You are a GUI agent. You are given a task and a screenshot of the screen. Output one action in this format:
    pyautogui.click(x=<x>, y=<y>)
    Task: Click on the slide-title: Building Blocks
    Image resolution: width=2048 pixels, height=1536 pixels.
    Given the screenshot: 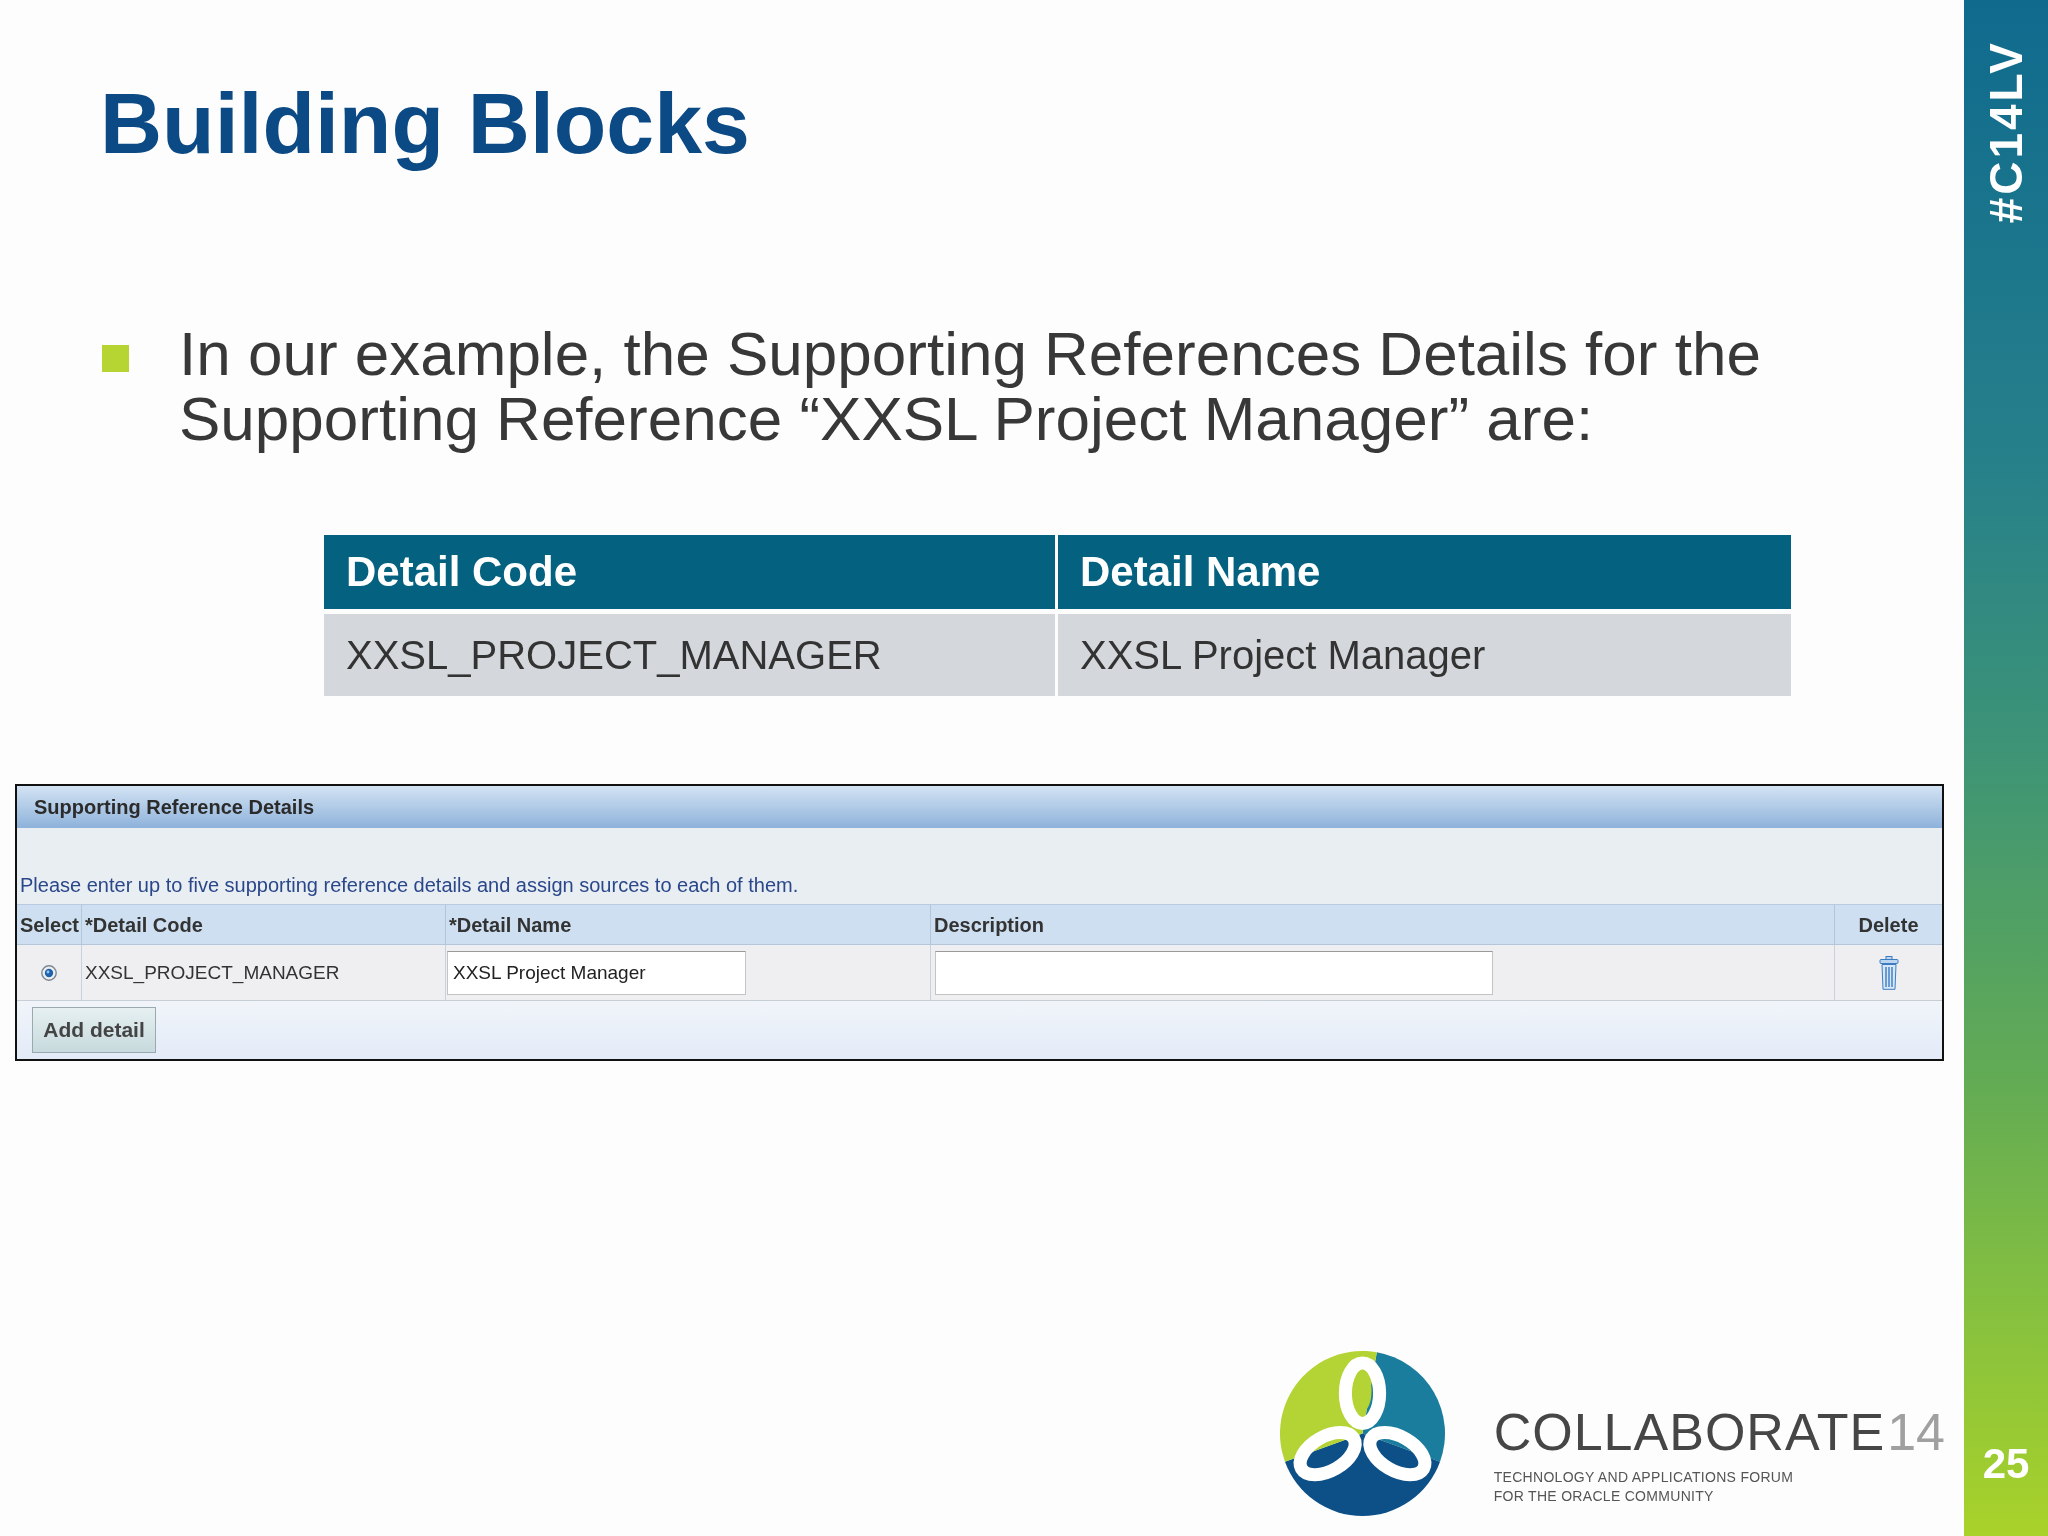 What is the action you would take?
    pyautogui.click(x=425, y=123)
    